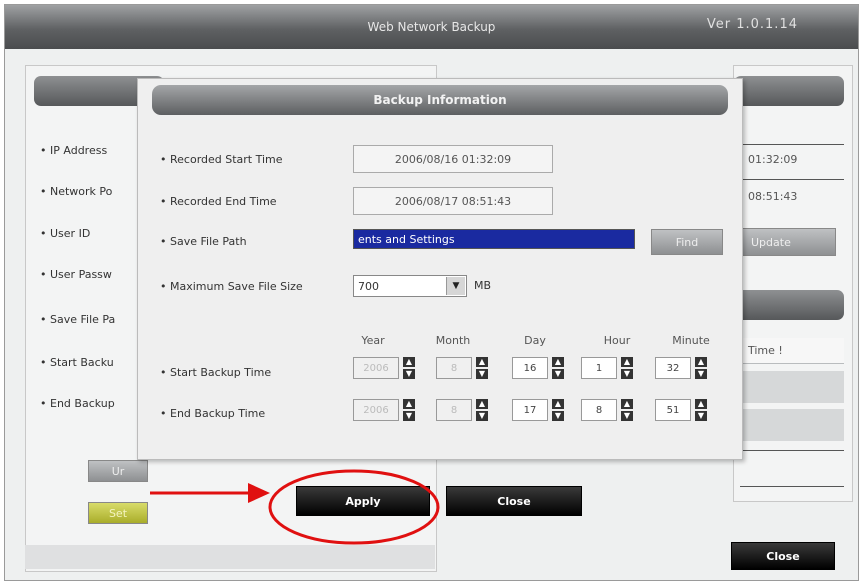  I want to click on start-month-field: 8, so click(454, 368).